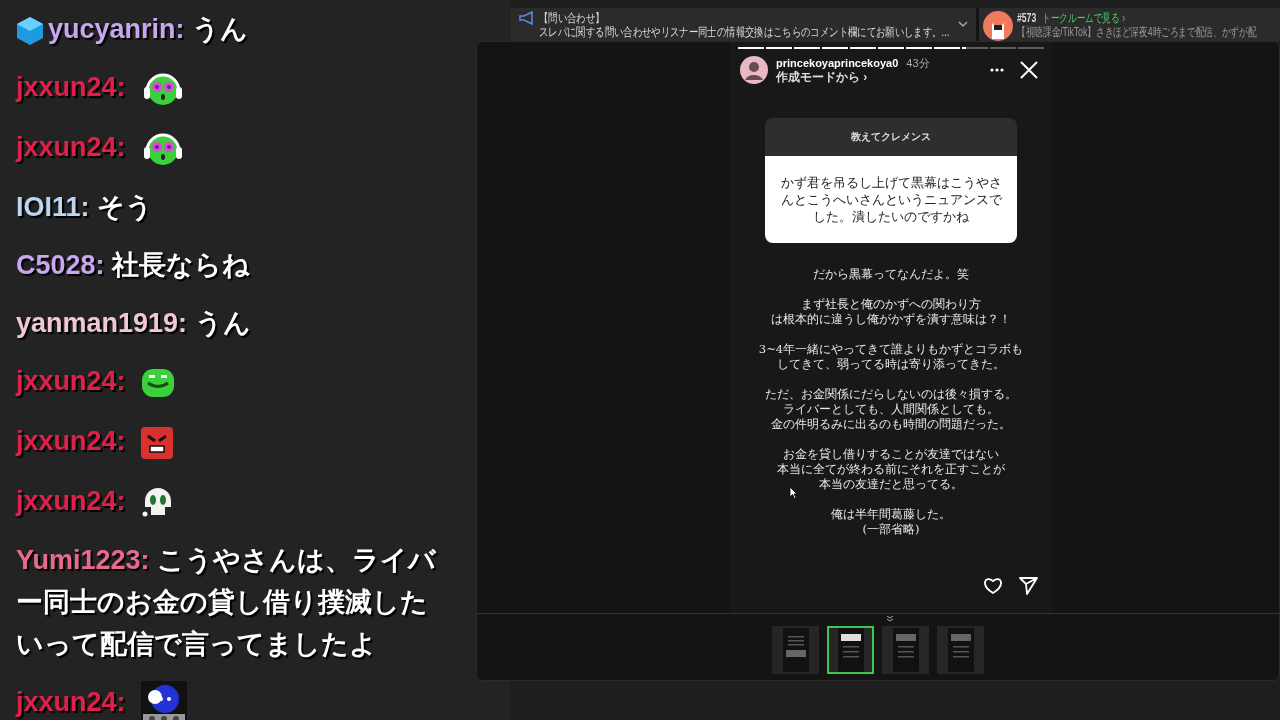 The width and height of the screenshot is (1280, 720). What do you see at coordinates (891, 349) in the screenshot?
I see `story-text-line: 3~4年一緒にやってきて誰よりもかずとコラボも` at bounding box center [891, 349].